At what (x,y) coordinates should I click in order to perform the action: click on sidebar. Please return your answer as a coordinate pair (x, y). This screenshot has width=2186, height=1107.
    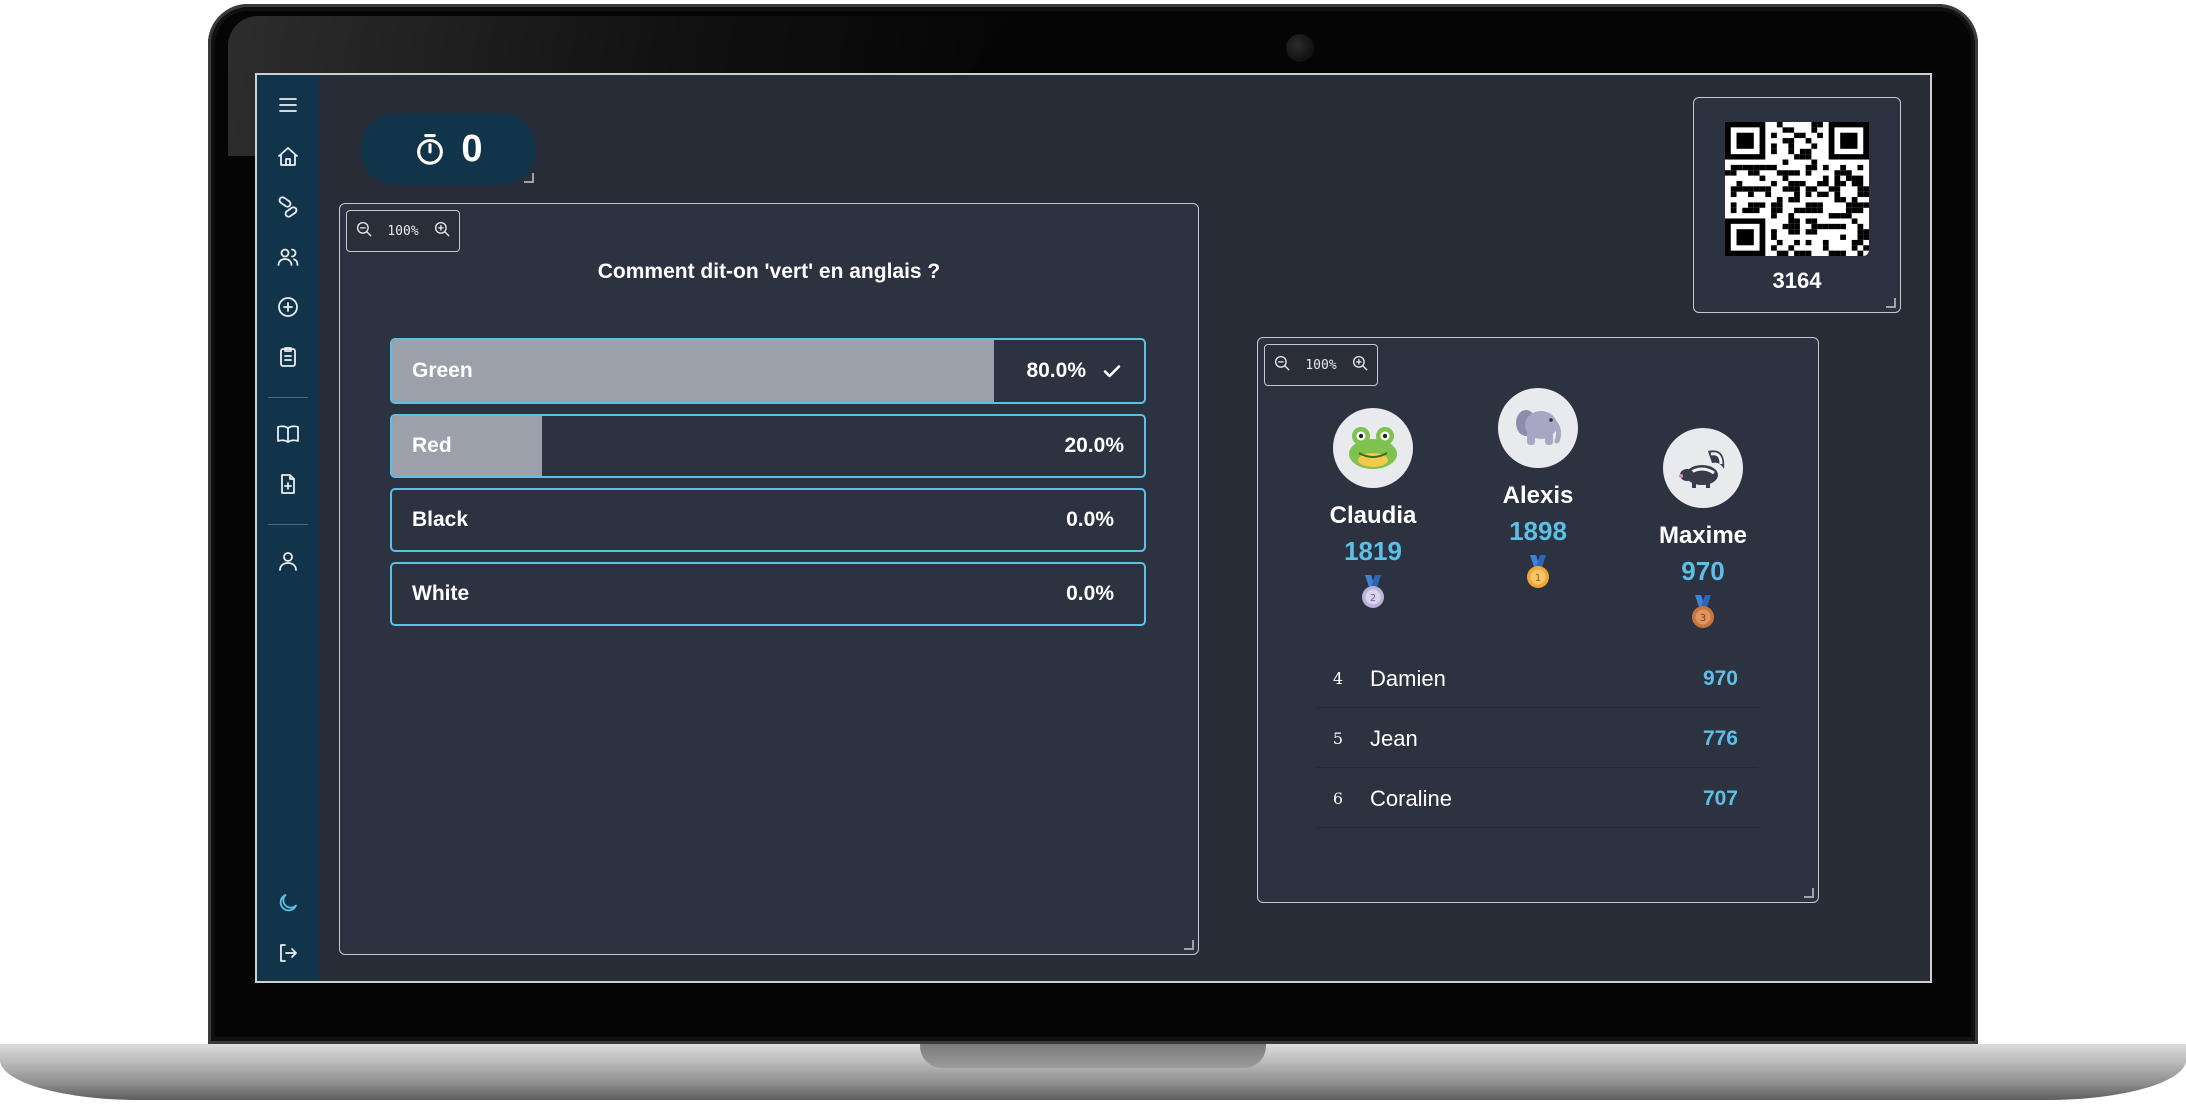
    Looking at the image, I should click on (288, 528).